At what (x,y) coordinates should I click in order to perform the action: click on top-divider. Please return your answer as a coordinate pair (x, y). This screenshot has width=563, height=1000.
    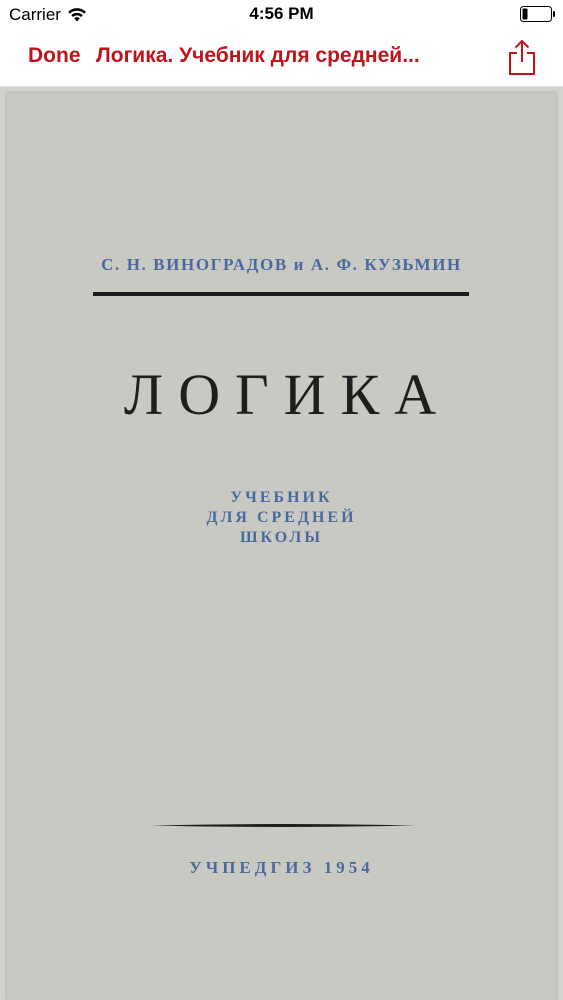
    Looking at the image, I should click on (281, 294).